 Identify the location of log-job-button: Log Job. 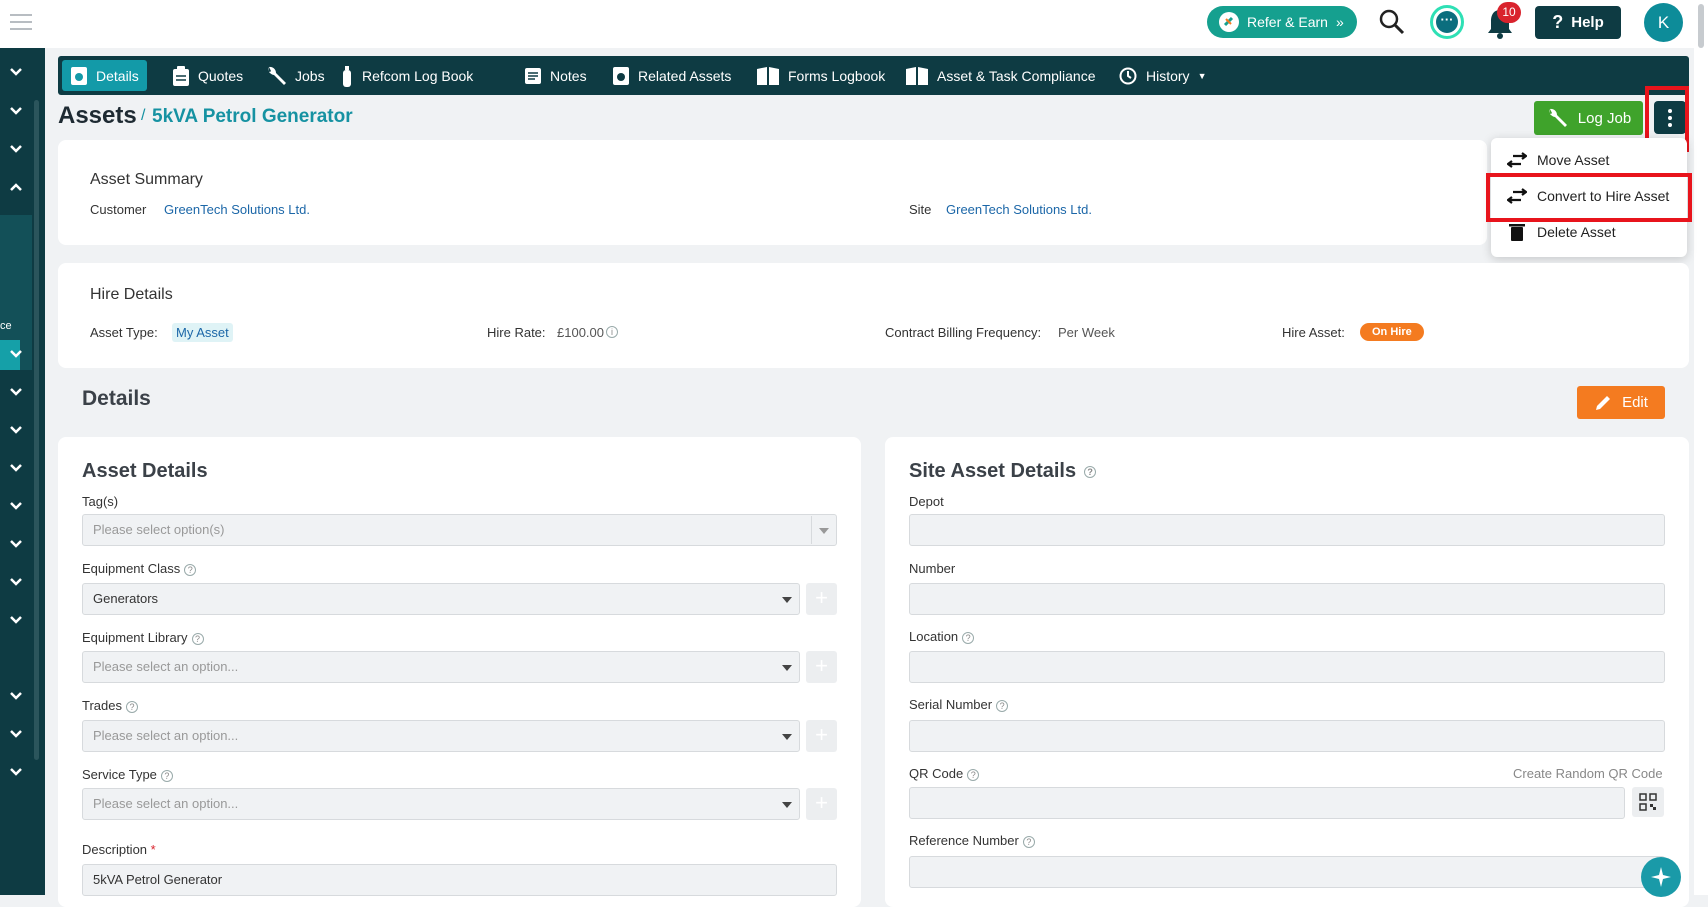
(1588, 118).